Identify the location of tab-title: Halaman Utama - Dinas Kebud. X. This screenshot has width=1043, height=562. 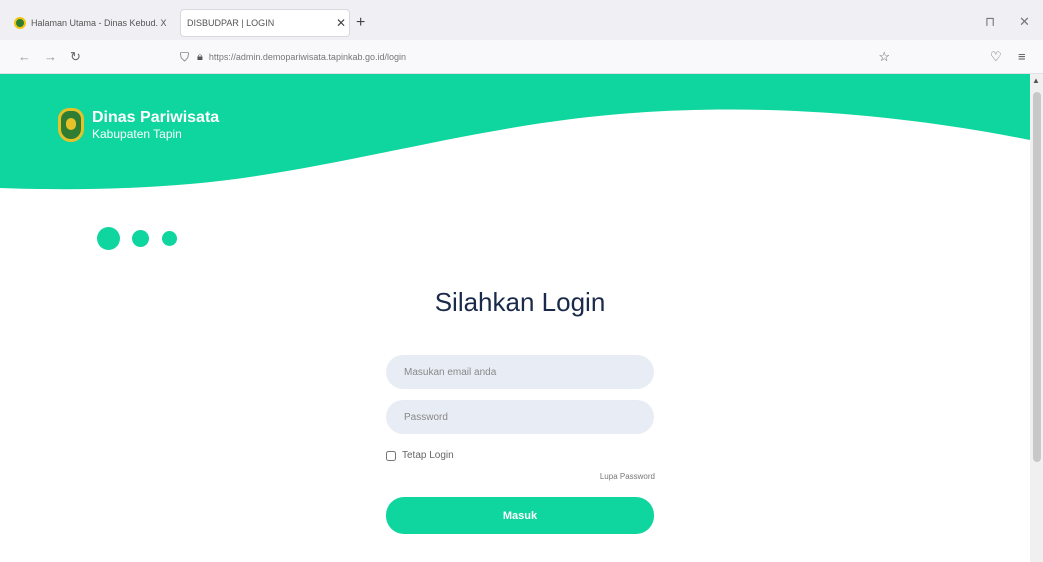
(99, 23).